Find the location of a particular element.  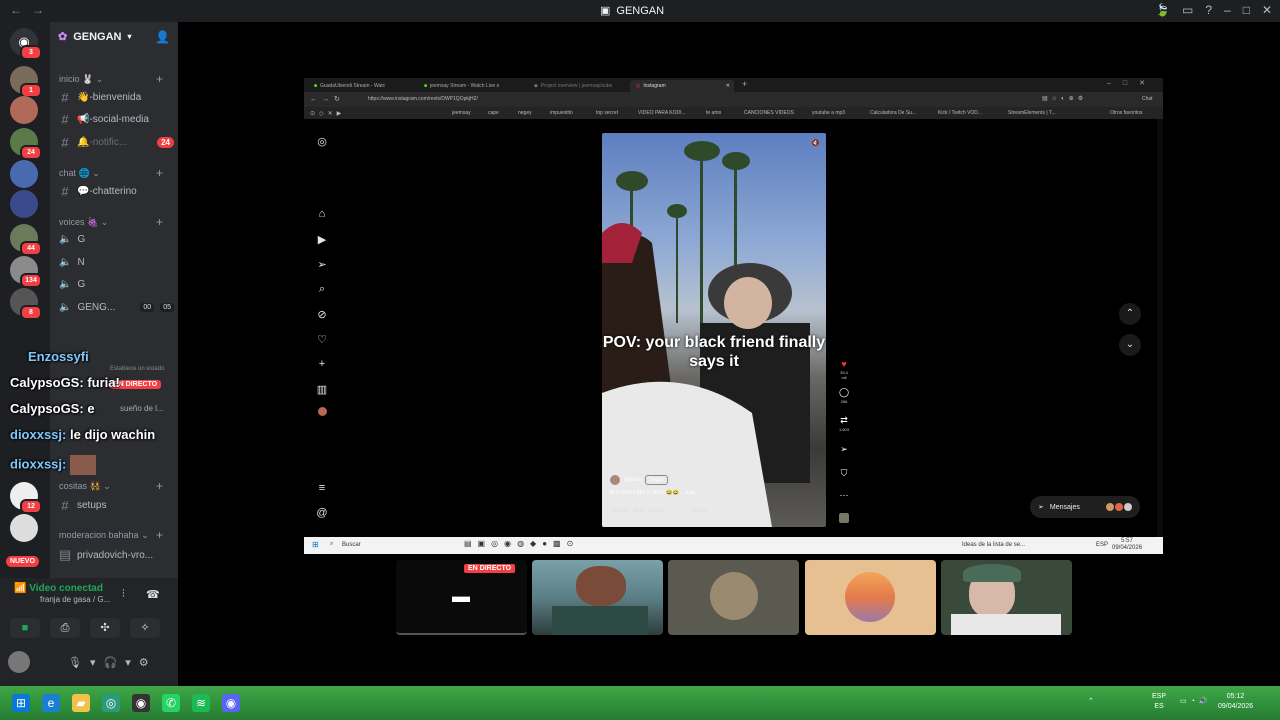

discord-home-icon: ◉ 3 is located at coordinates (26, 44).